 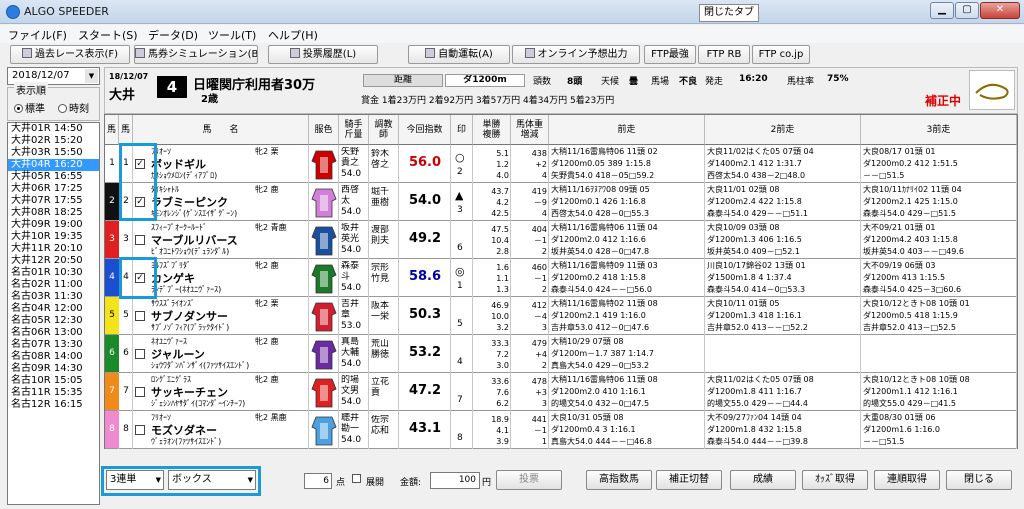 What do you see at coordinates (190, 327) in the screenshot?
I see `dam-name: ｻﾌﾞﾉｿﾞﾌｨｱ(ﾌﾞﾗｯｸﾀｲﾄﾞ)` at bounding box center [190, 327].